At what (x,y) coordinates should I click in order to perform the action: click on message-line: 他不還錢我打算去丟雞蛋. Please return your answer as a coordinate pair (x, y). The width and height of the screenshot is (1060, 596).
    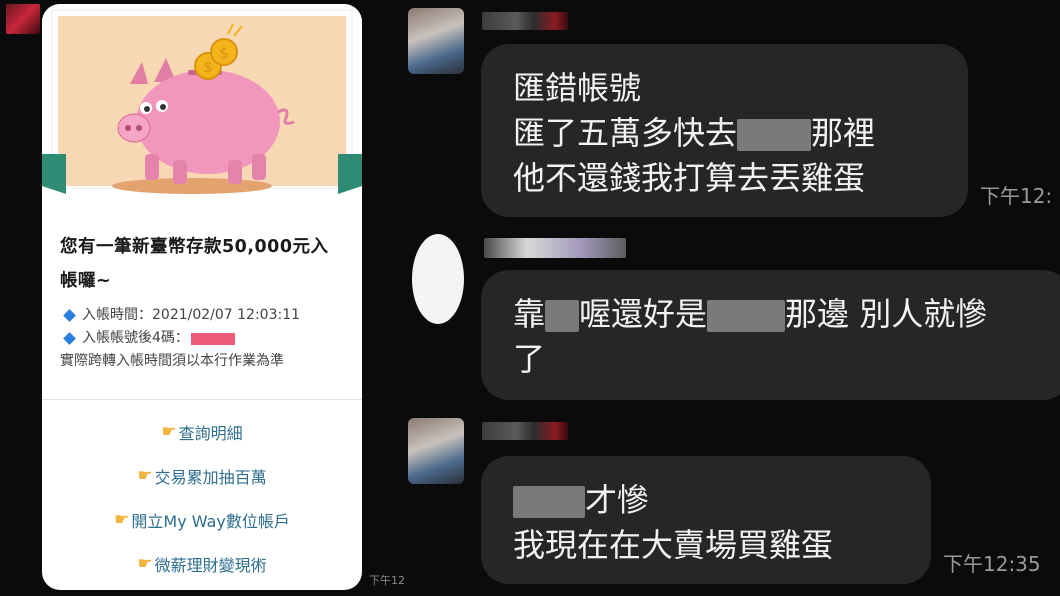
    Looking at the image, I should click on (689, 178).